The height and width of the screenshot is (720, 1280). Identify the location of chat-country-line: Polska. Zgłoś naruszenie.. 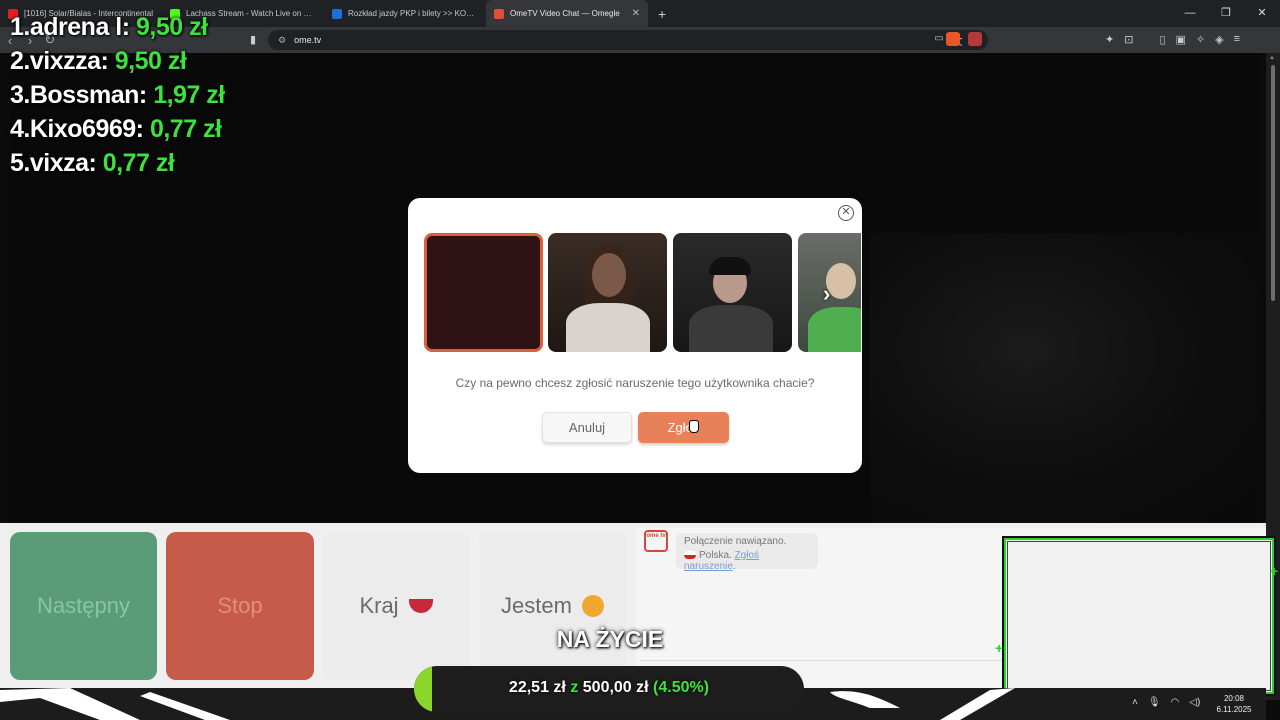
(722, 561).